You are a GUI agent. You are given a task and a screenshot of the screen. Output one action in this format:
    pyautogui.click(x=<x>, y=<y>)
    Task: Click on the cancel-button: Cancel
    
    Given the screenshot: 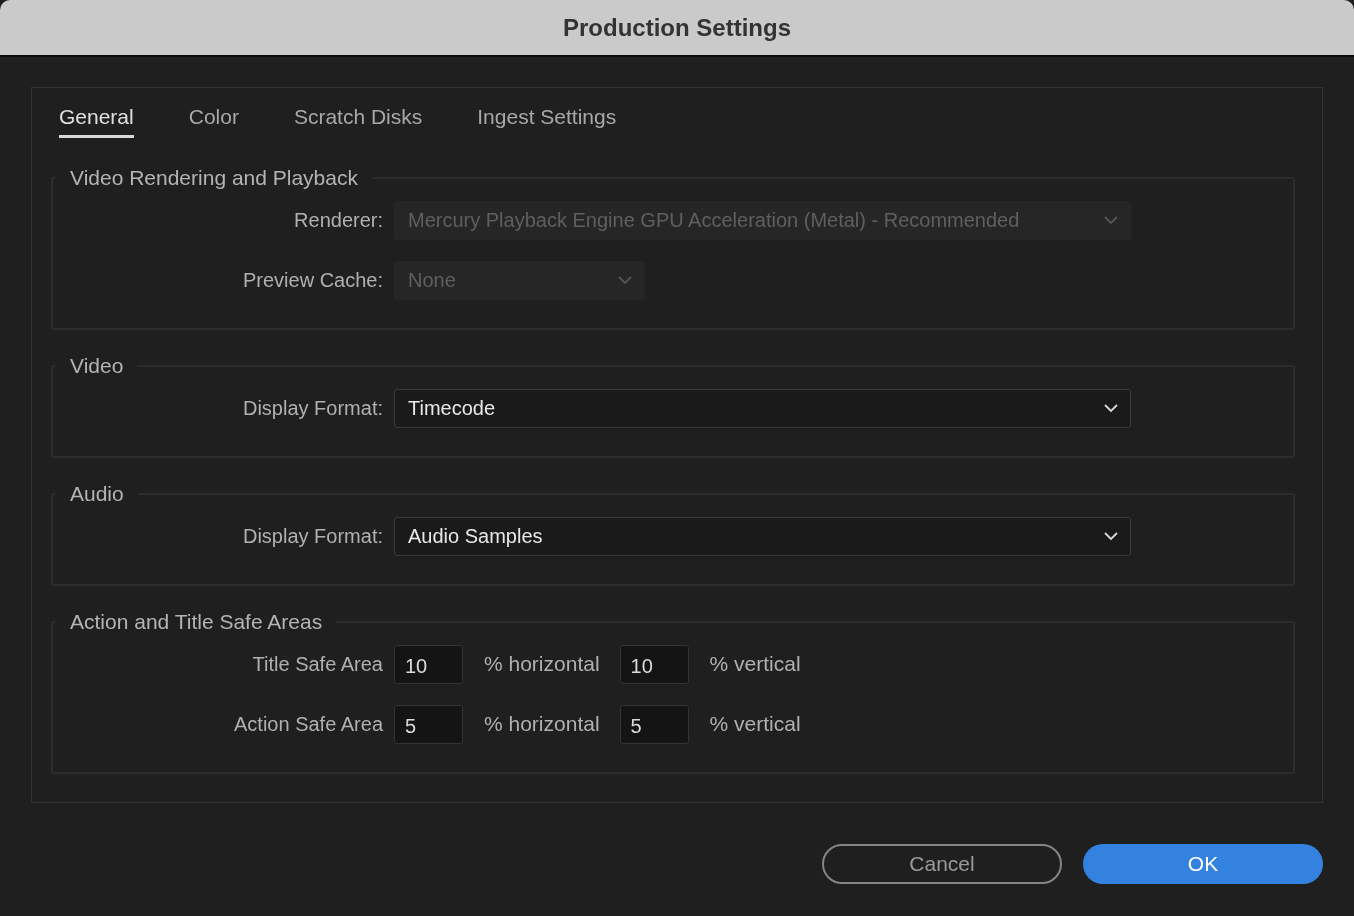 What is the action you would take?
    pyautogui.click(x=942, y=864)
    